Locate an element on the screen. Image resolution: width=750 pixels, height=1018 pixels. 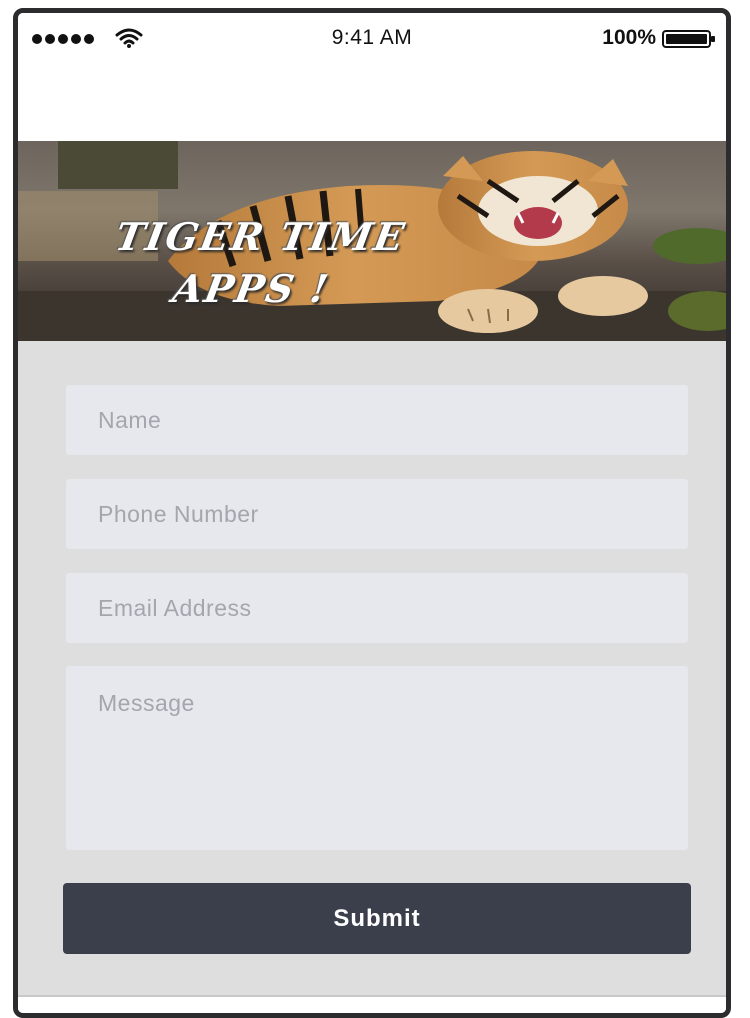
email-address-field is located at coordinates (377, 608).